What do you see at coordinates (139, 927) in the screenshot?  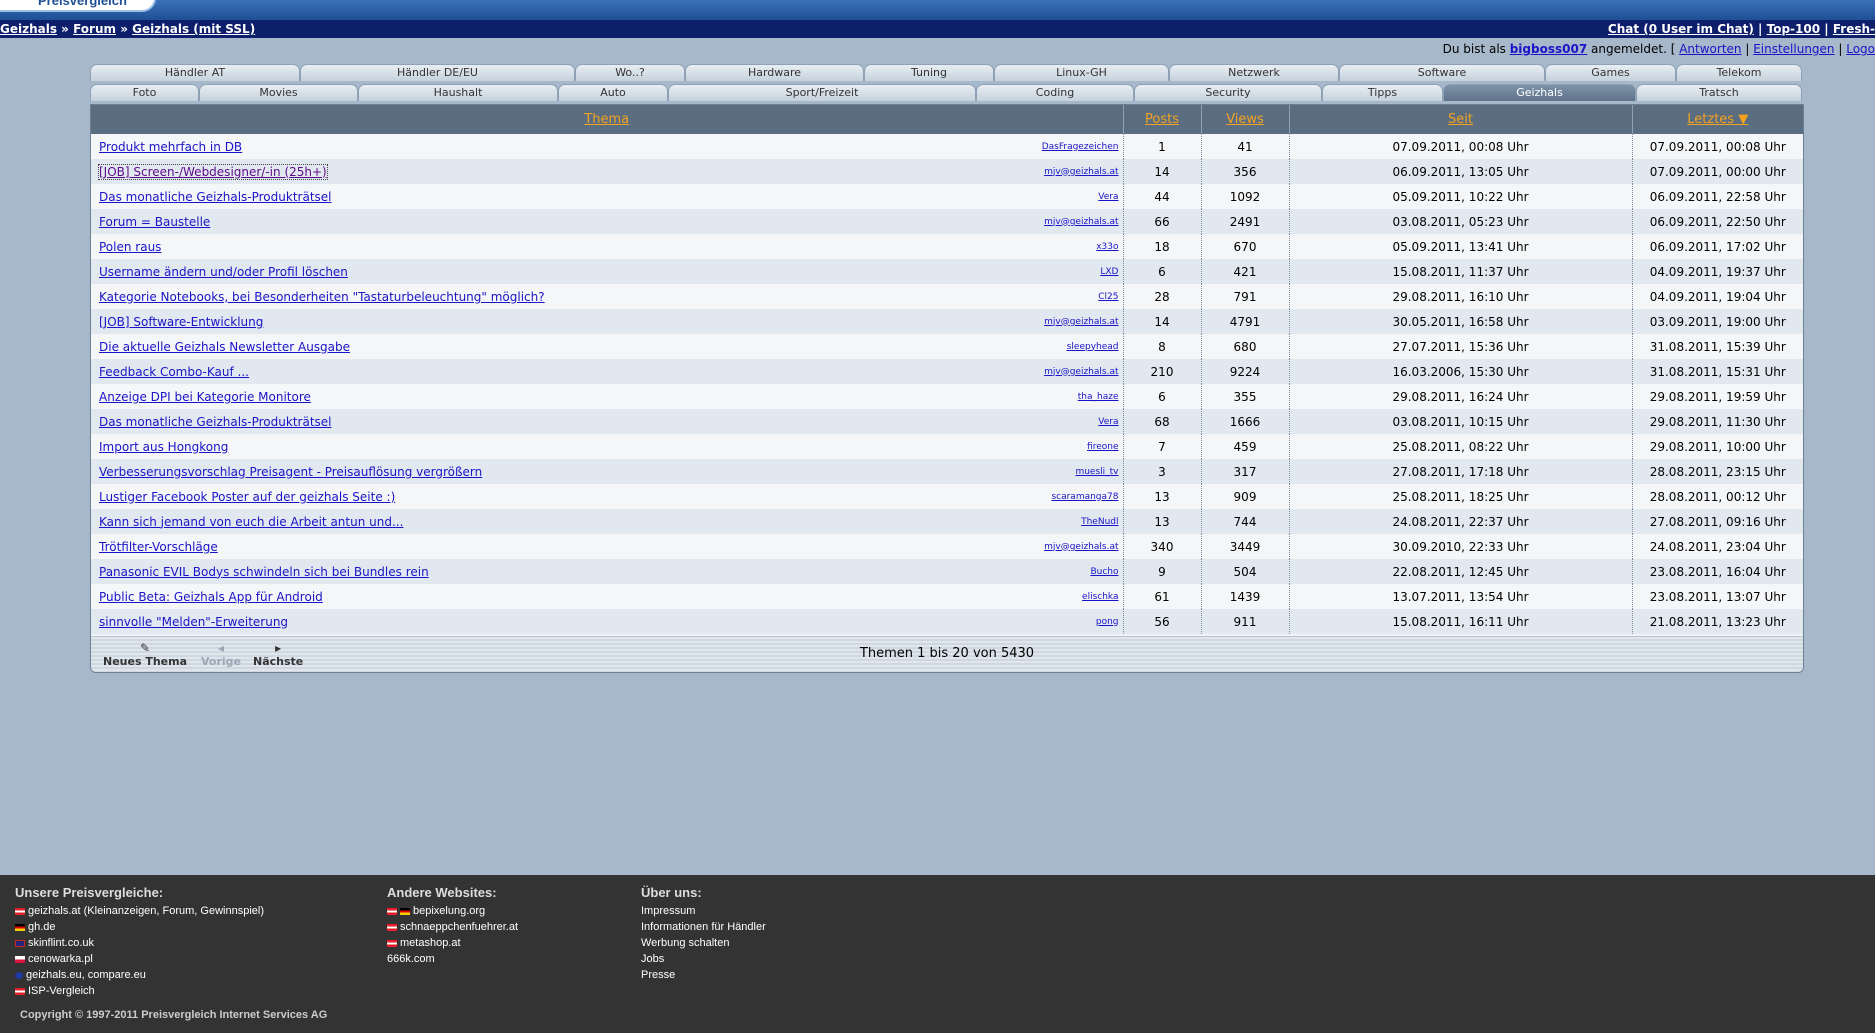 I see `footer-link-item: gh.de` at bounding box center [139, 927].